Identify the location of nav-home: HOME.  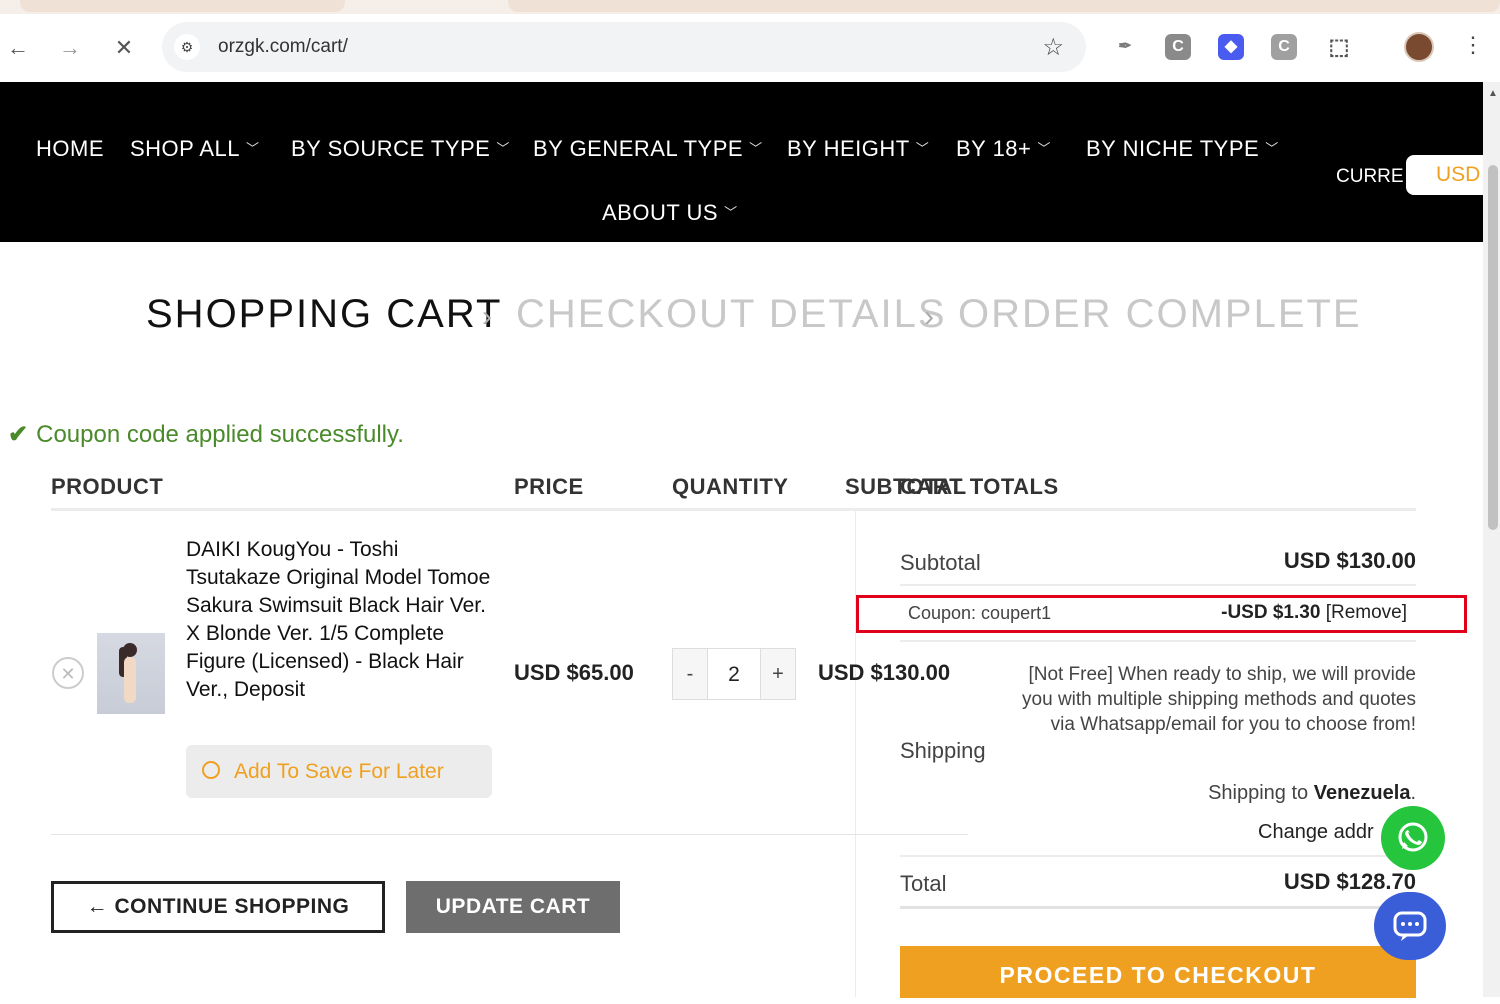
(70, 149).